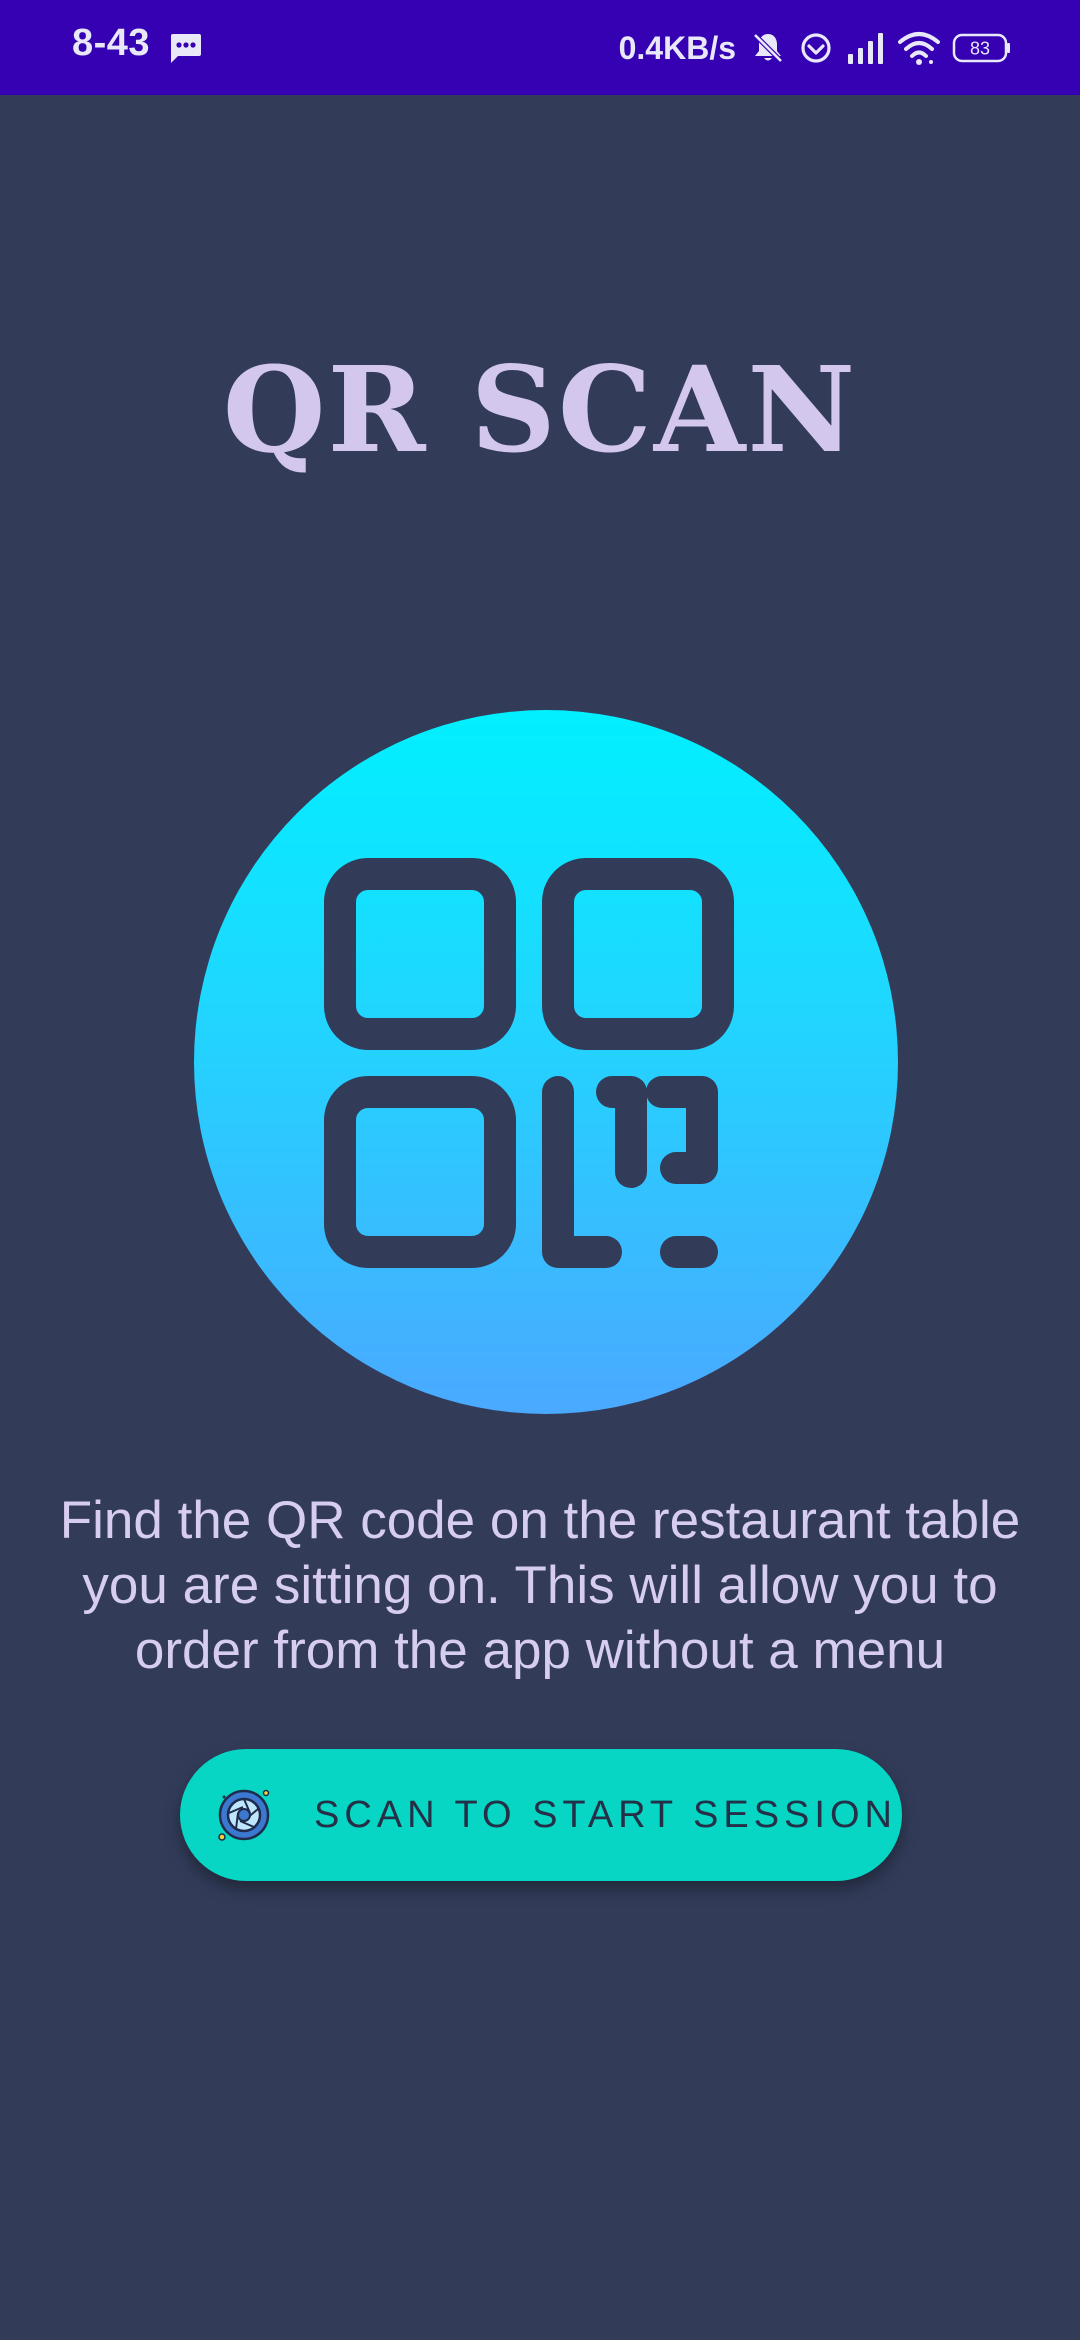  Describe the element at coordinates (677, 47) in the screenshot. I see `network-speed: 0.4KB/s` at that location.